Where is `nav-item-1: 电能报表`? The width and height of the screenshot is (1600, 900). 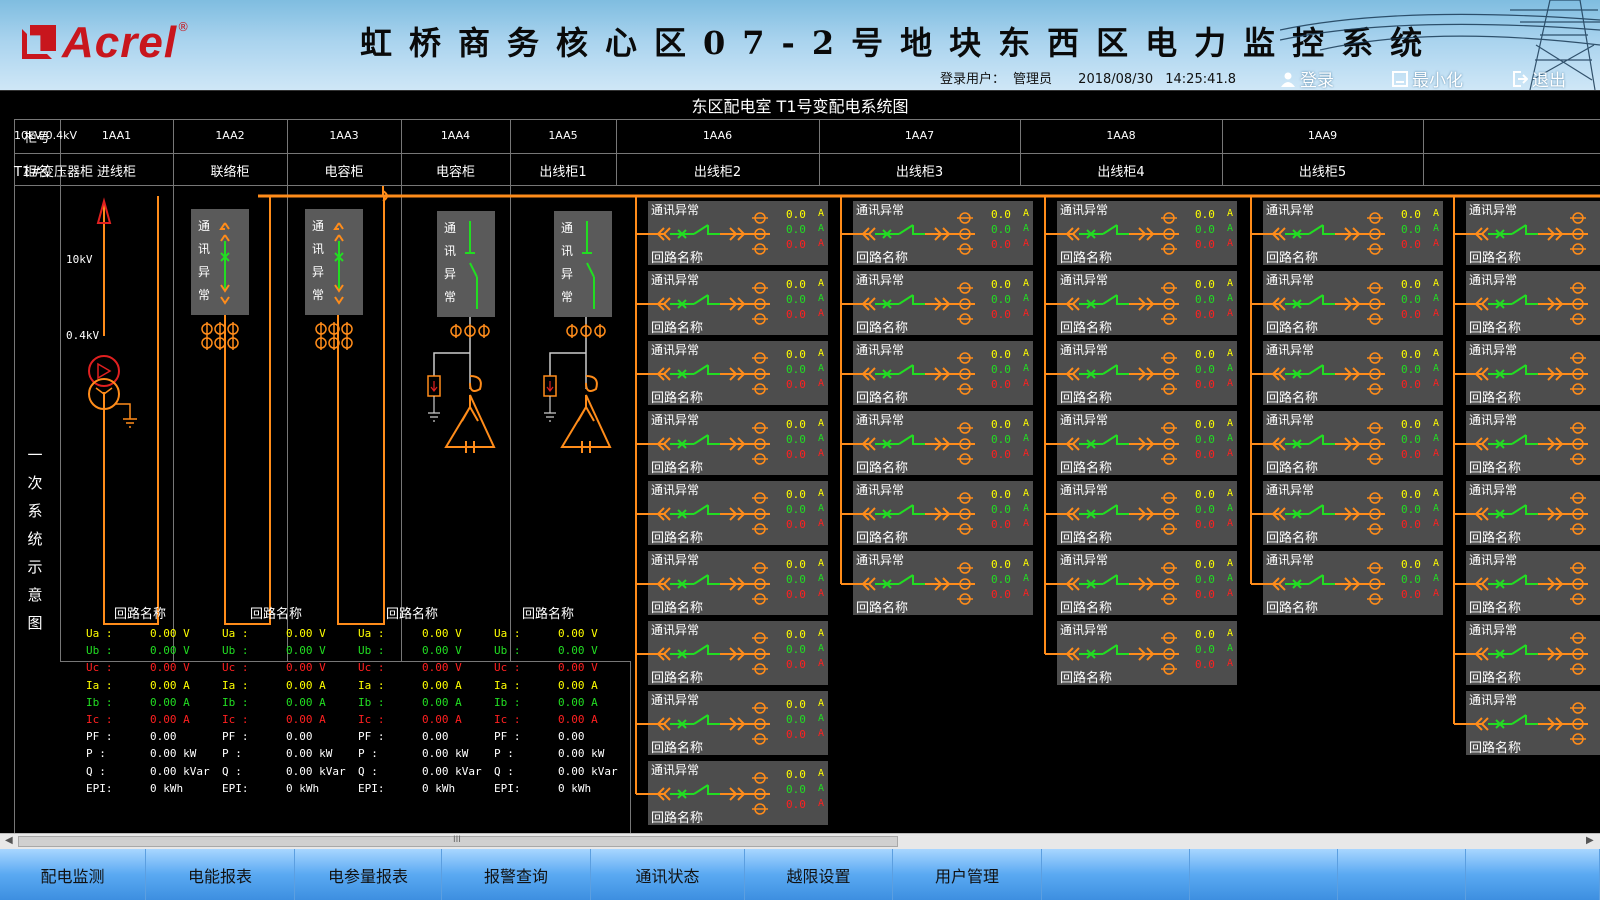
nav-item-1: 电能报表 is located at coordinates (220, 874).